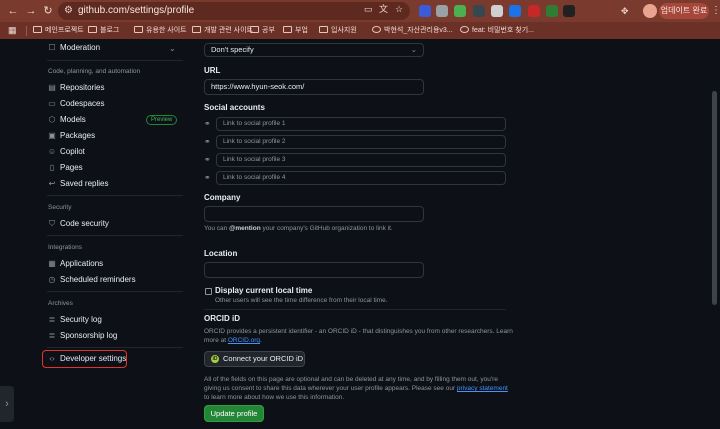 The width and height of the screenshot is (720, 429). I want to click on update-profile-button: Update profile, so click(234, 413).